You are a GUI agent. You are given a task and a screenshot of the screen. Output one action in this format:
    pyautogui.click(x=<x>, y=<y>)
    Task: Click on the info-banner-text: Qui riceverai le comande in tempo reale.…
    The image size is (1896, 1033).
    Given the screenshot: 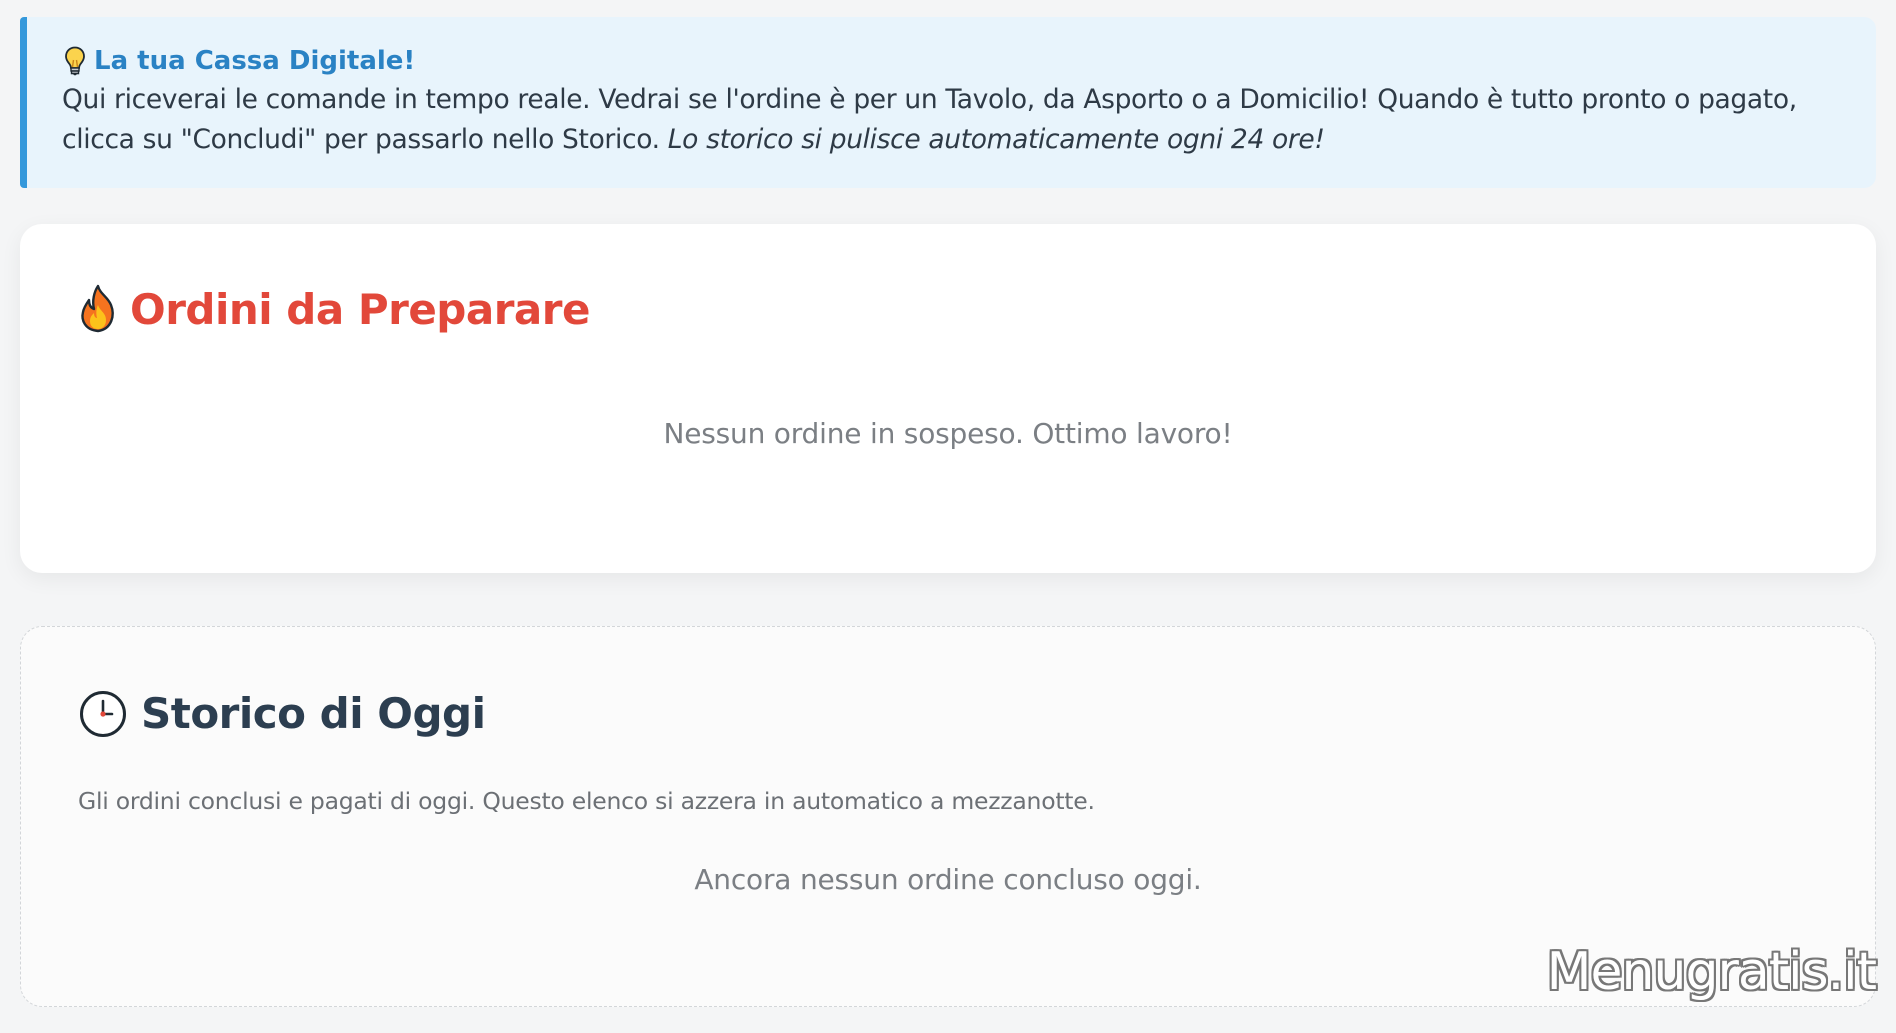 What is the action you would take?
    pyautogui.click(x=951, y=120)
    